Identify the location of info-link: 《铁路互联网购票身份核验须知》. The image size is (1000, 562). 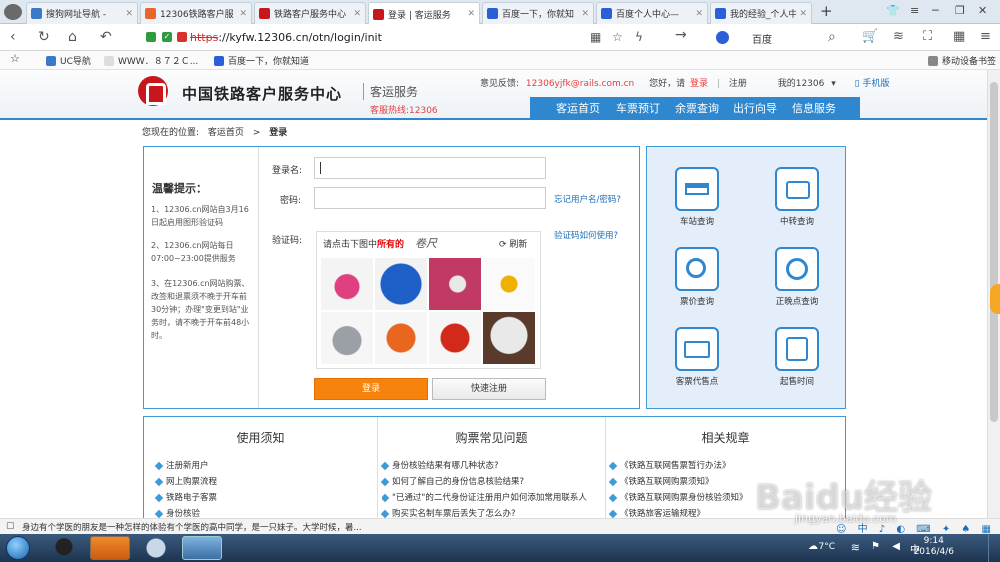
(679, 497).